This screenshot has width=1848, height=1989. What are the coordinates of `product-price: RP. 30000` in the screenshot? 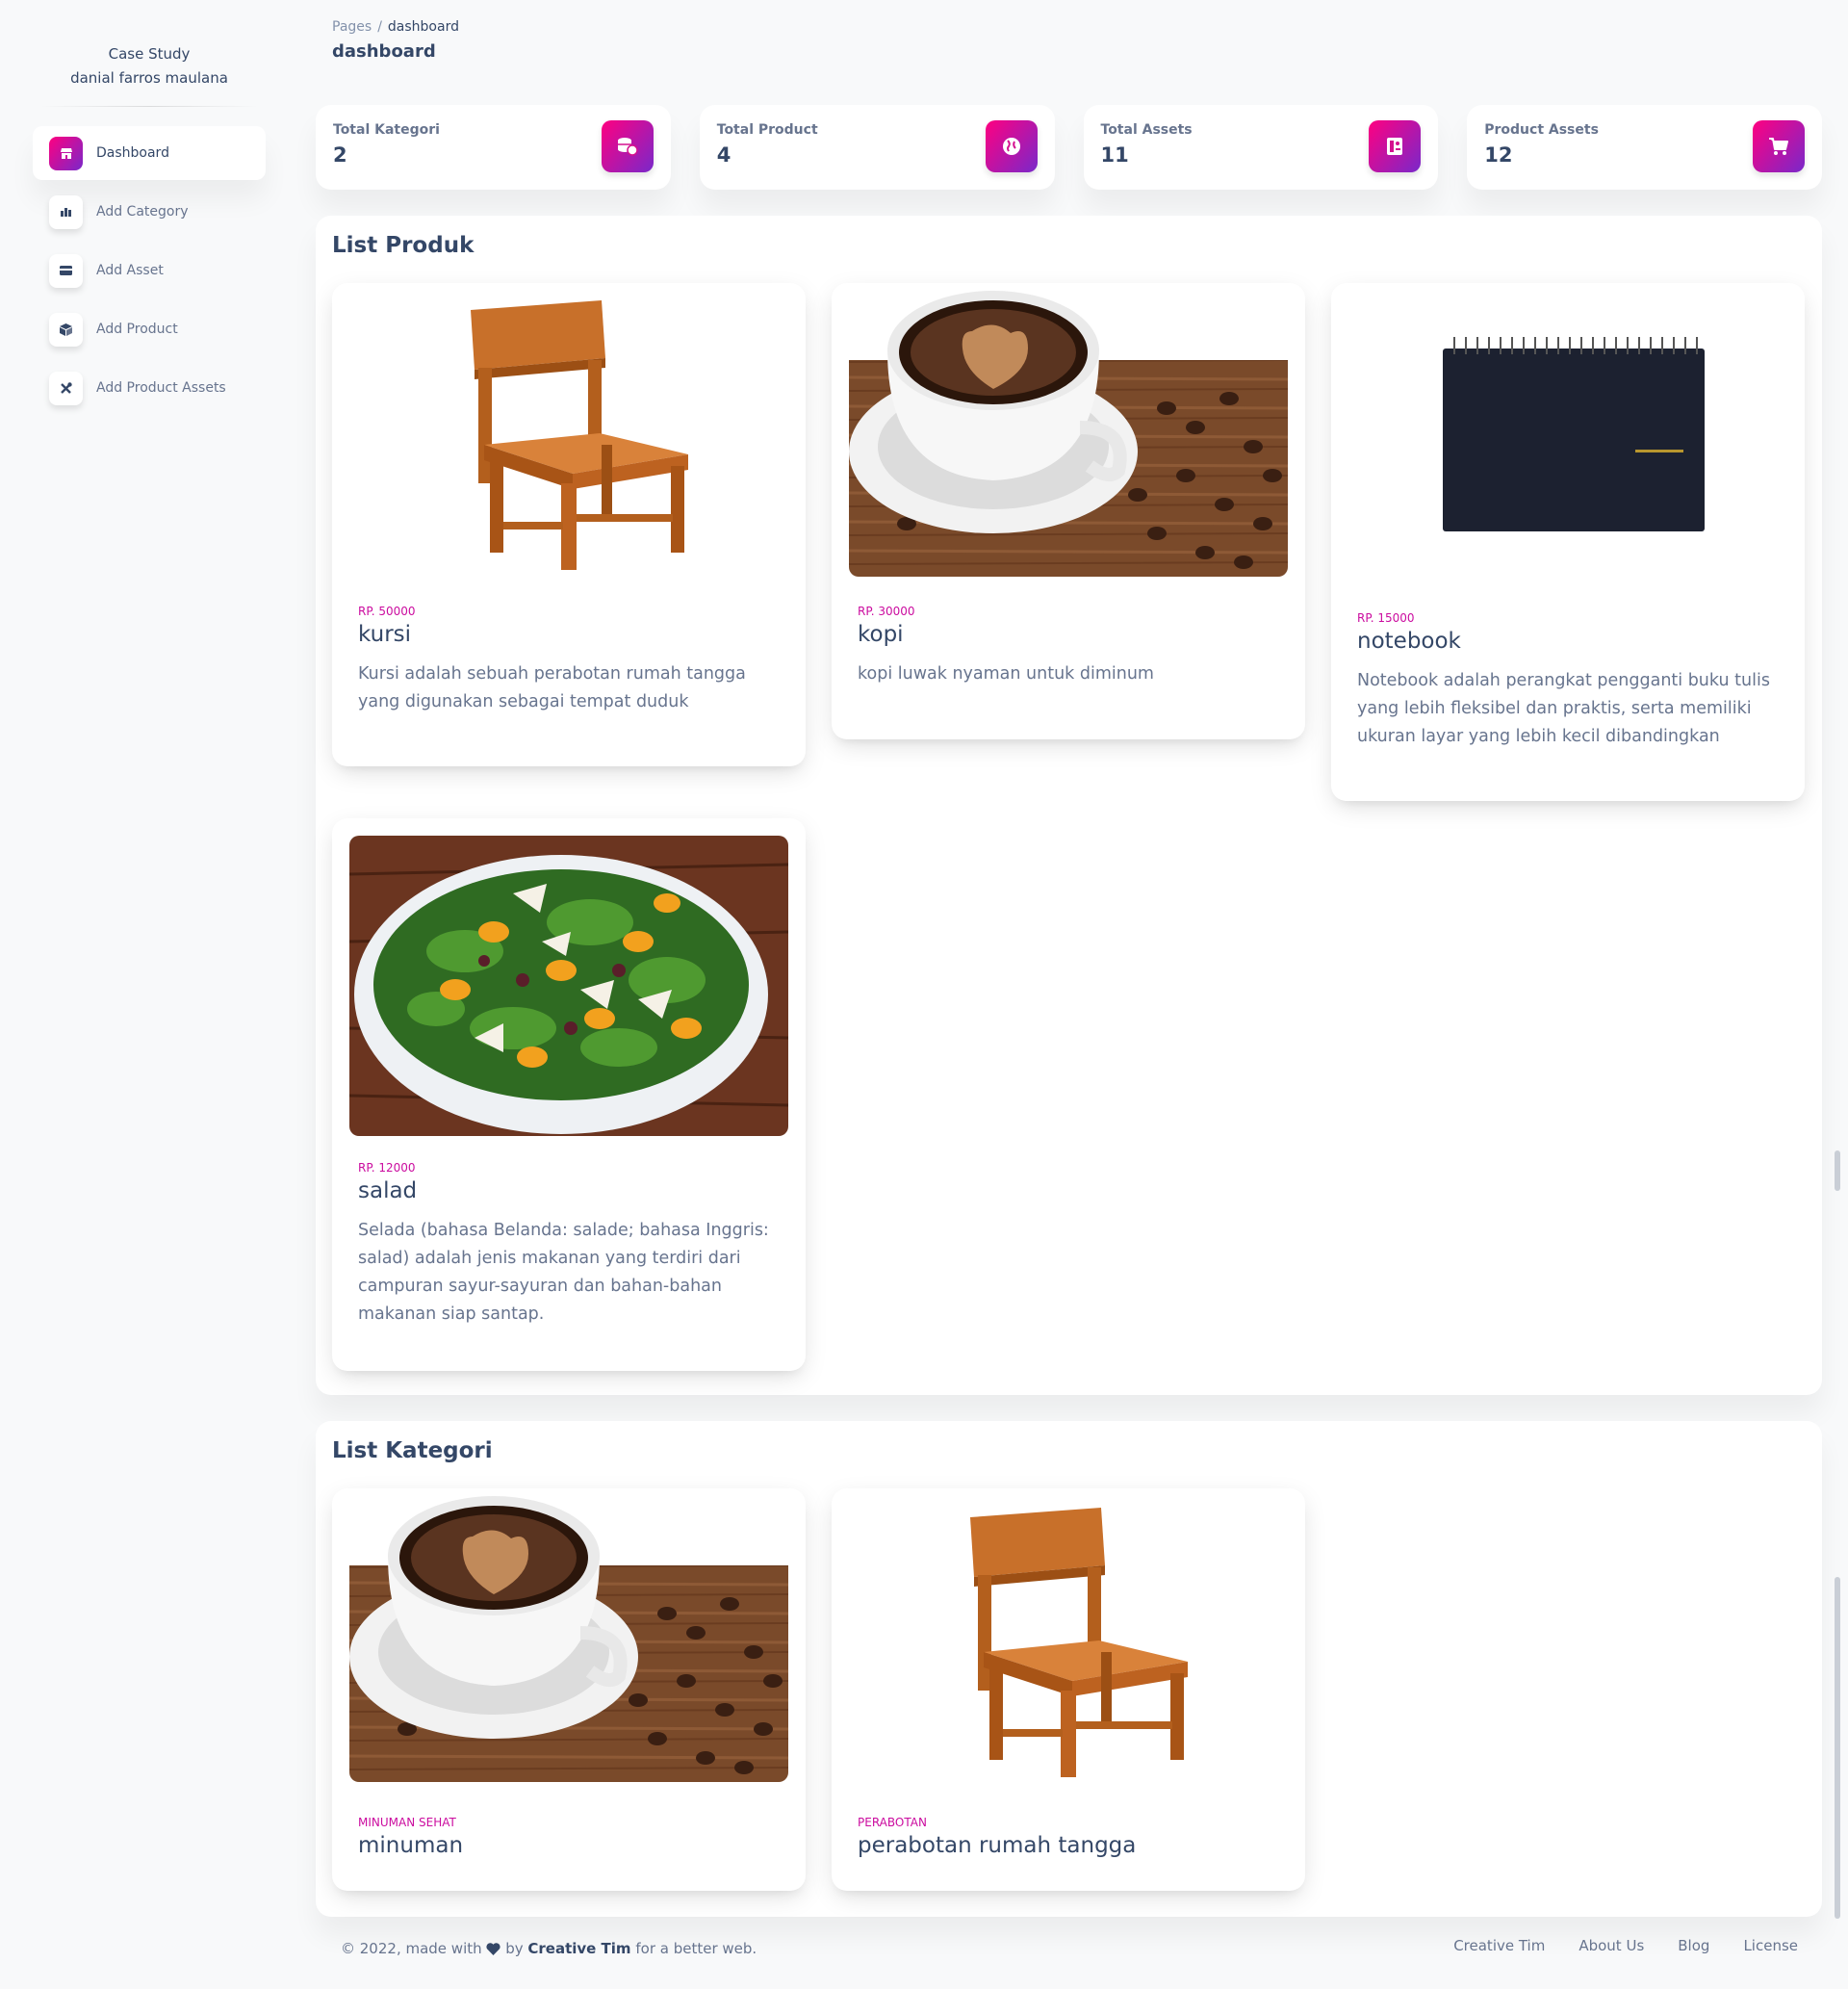 It's located at (886, 612).